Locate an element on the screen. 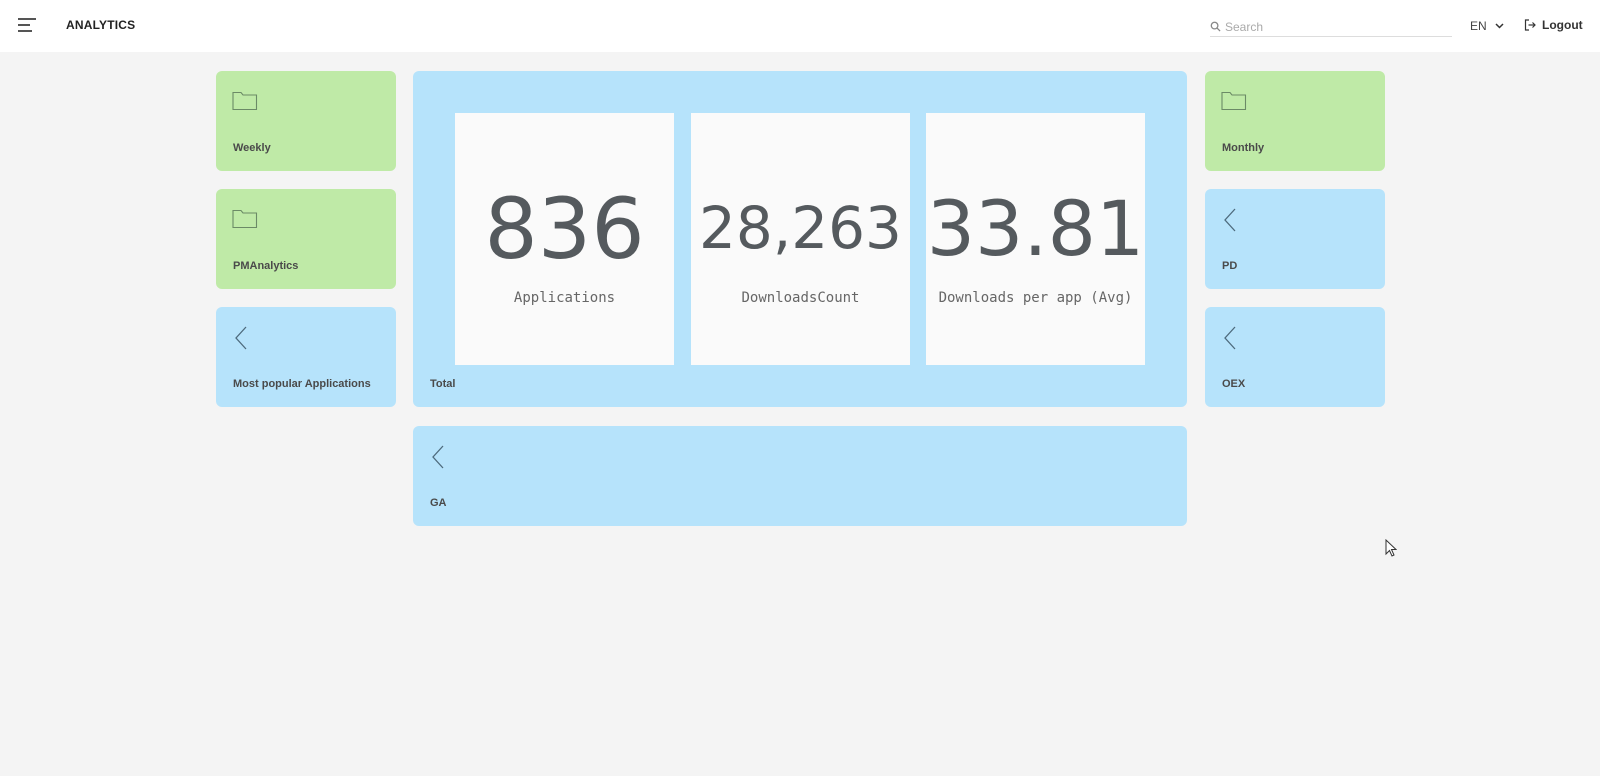 The image size is (1600, 776). logout-button: Logout is located at coordinates (1553, 25).